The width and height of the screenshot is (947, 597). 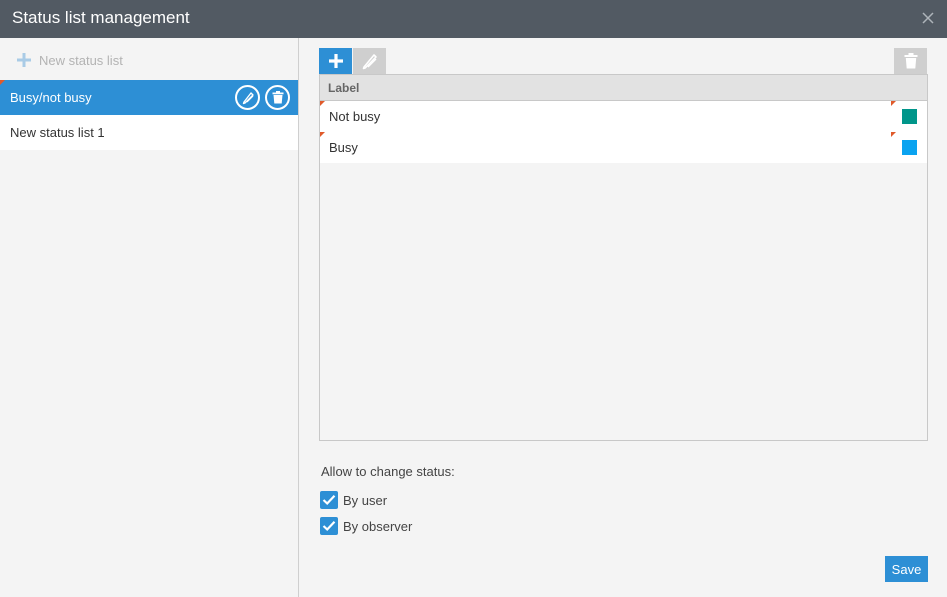 I want to click on item-actions, so click(x=262, y=97).